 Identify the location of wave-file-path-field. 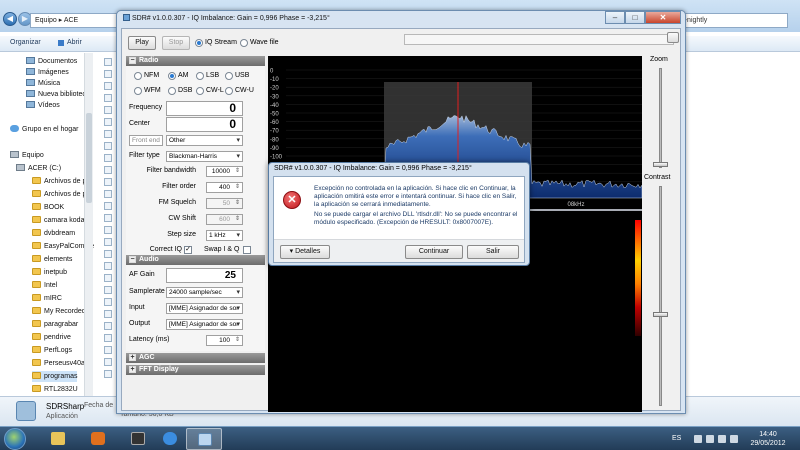
(539, 39).